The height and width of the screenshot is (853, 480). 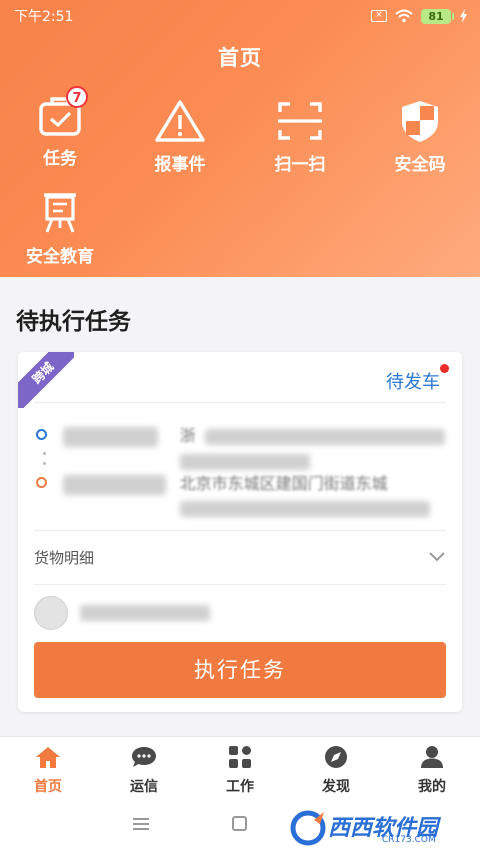 What do you see at coordinates (409, 840) in the screenshot?
I see `watermark-subtext: CR173.COM` at bounding box center [409, 840].